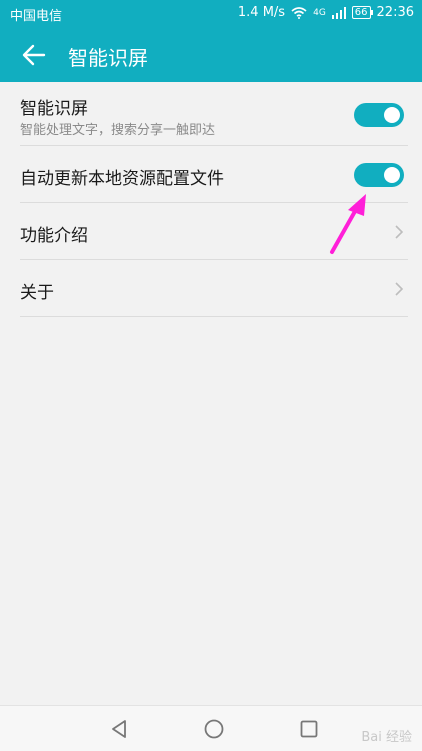 The image size is (422, 751). What do you see at coordinates (37, 293) in the screenshot?
I see `setting-title: 关于` at bounding box center [37, 293].